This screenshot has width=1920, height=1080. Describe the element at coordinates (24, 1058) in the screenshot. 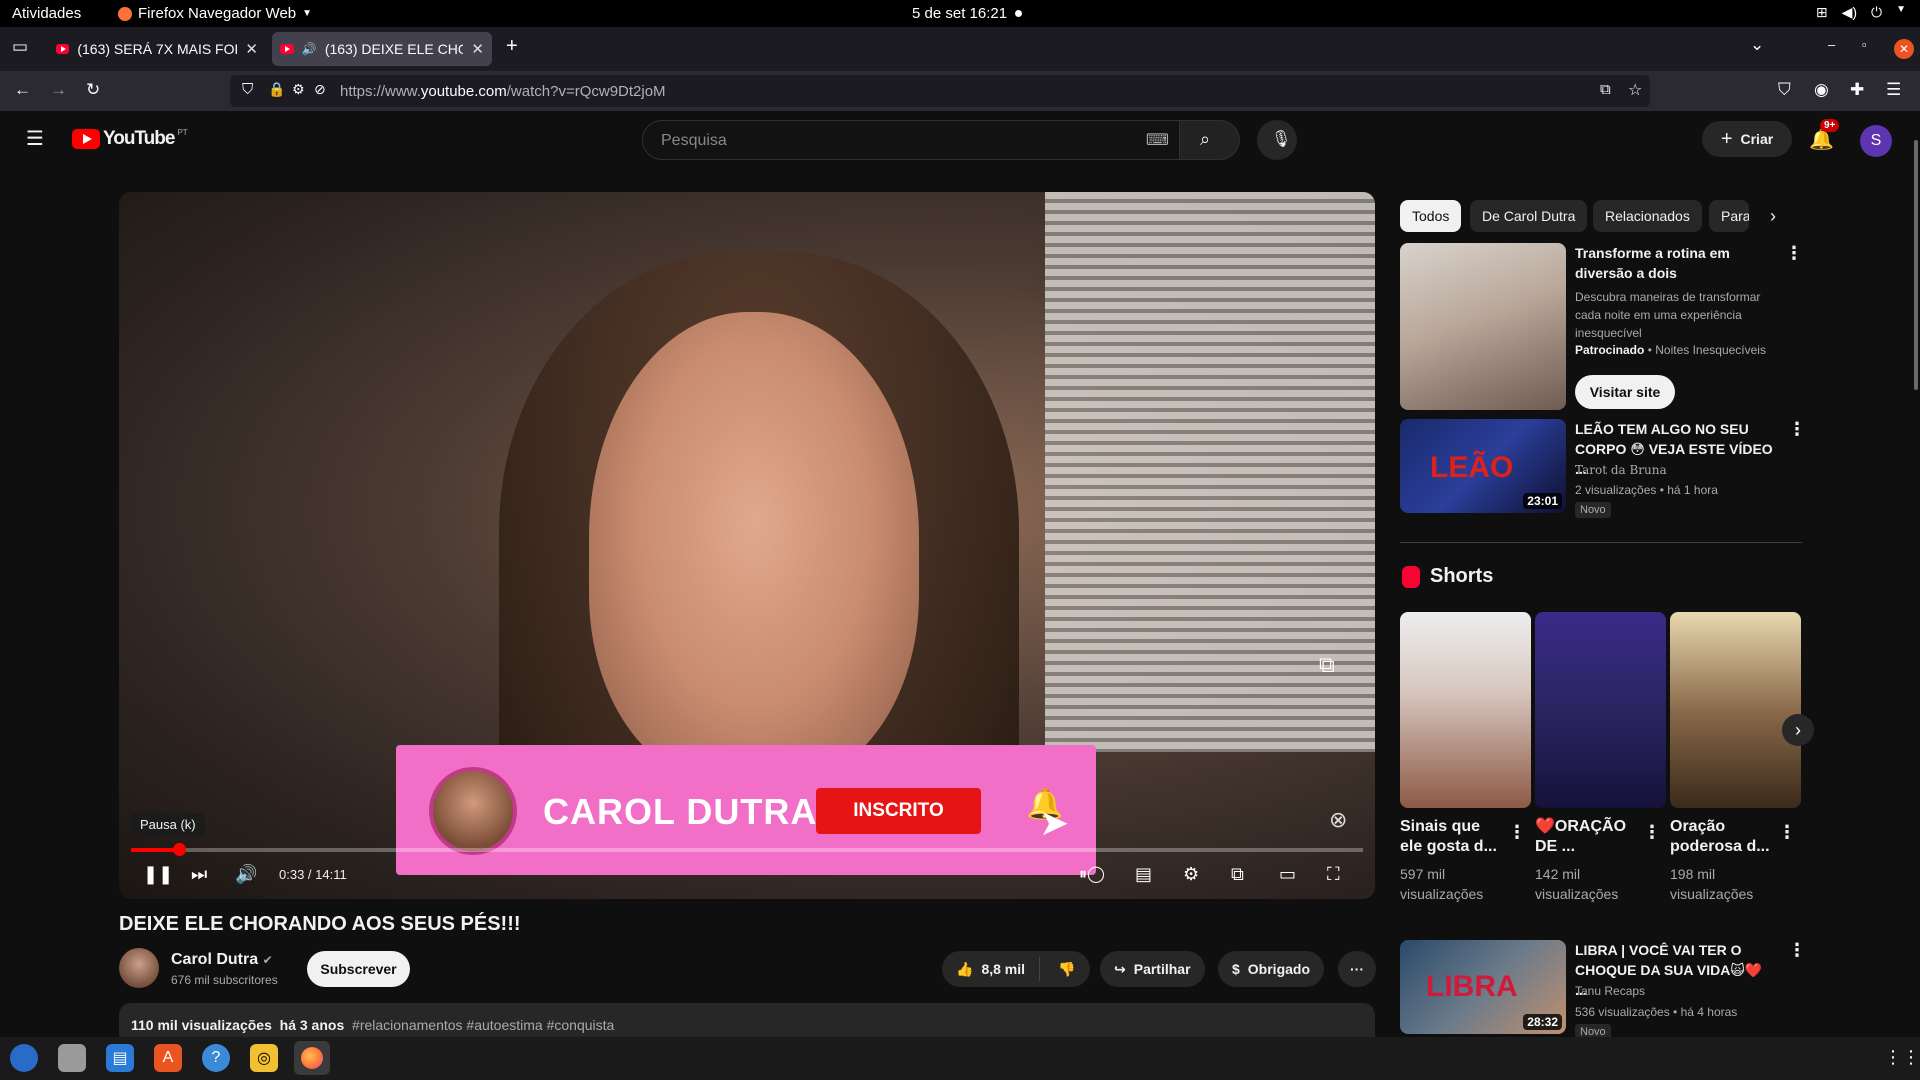

I see `thunderbird-icon` at that location.